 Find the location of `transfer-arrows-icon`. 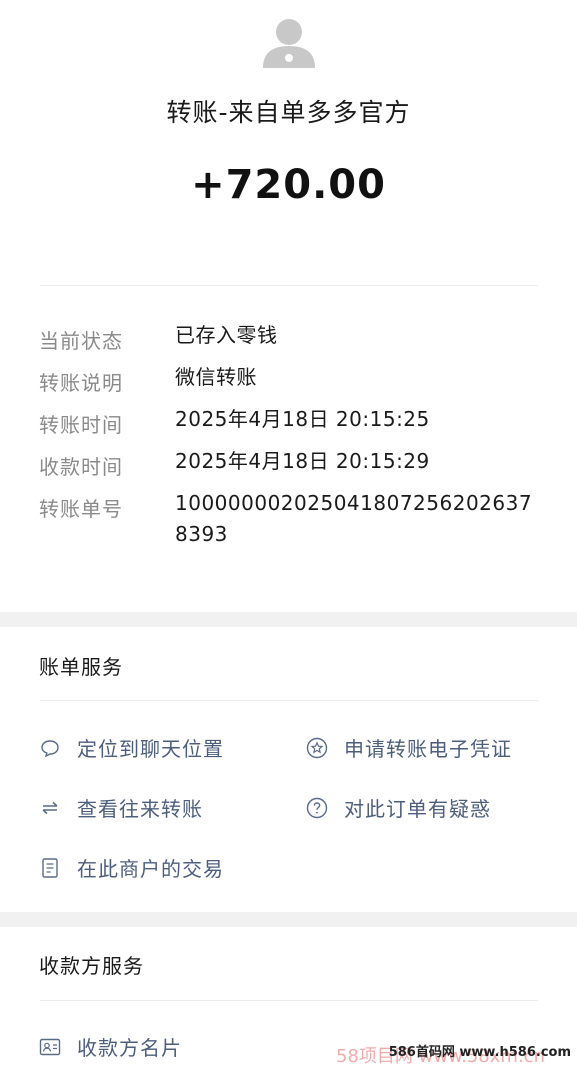

transfer-arrows-icon is located at coordinates (50, 808).